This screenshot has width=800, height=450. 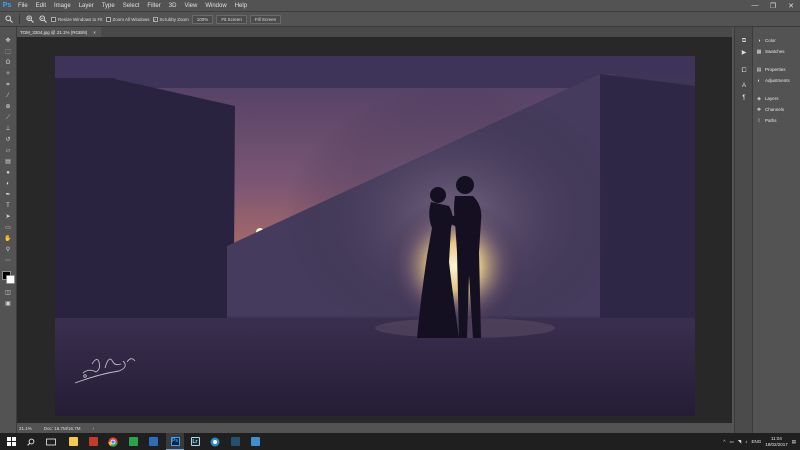 I want to click on menu-help: Help, so click(x=241, y=6).